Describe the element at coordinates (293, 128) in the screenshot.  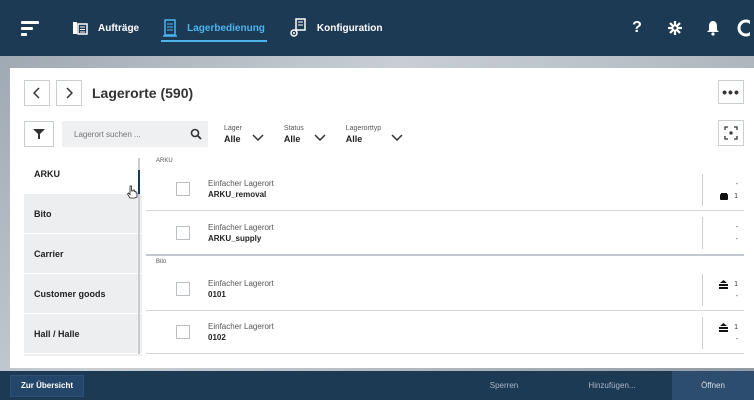
I see `dropdown-status-label: Status` at that location.